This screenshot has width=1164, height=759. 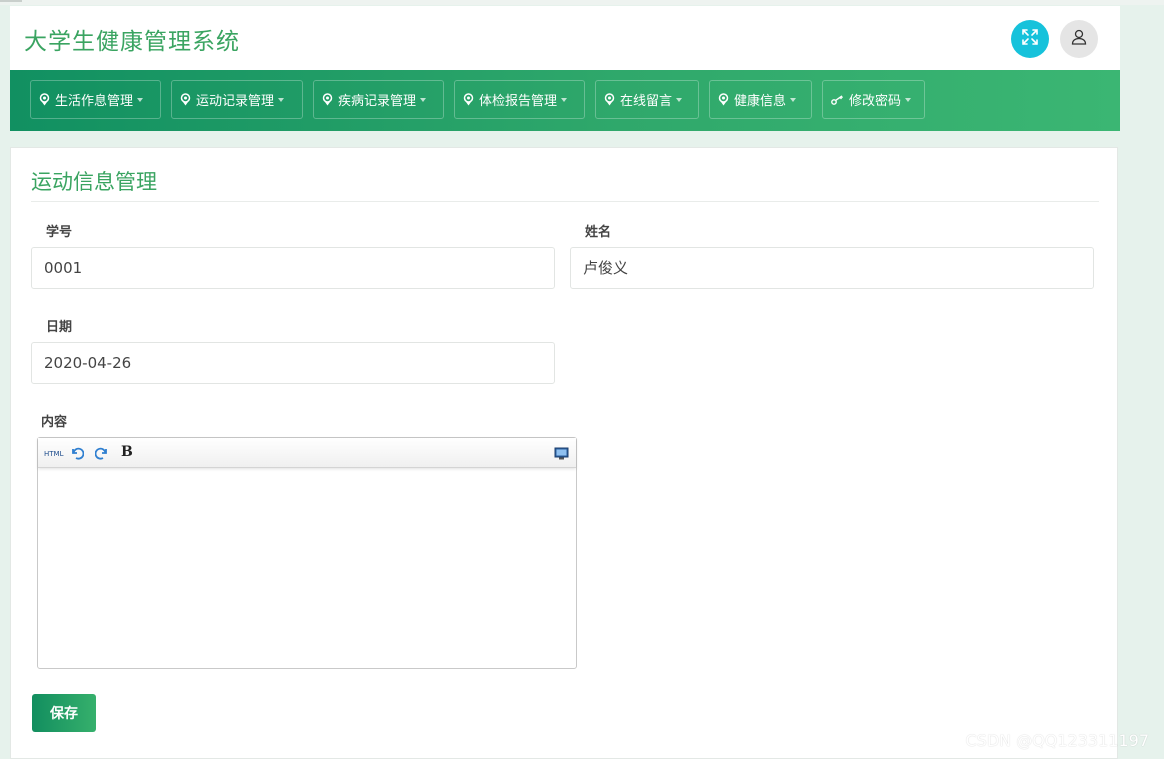 I want to click on user-icon, so click(x=1079, y=39).